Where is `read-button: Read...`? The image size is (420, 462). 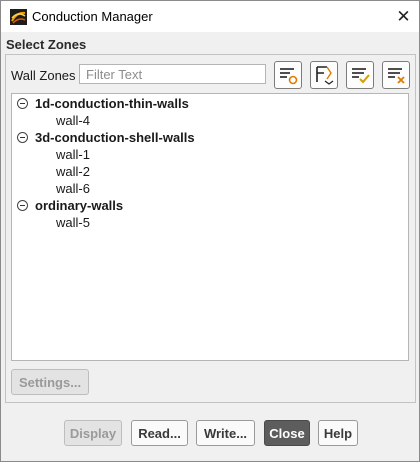 read-button: Read... is located at coordinates (159, 433).